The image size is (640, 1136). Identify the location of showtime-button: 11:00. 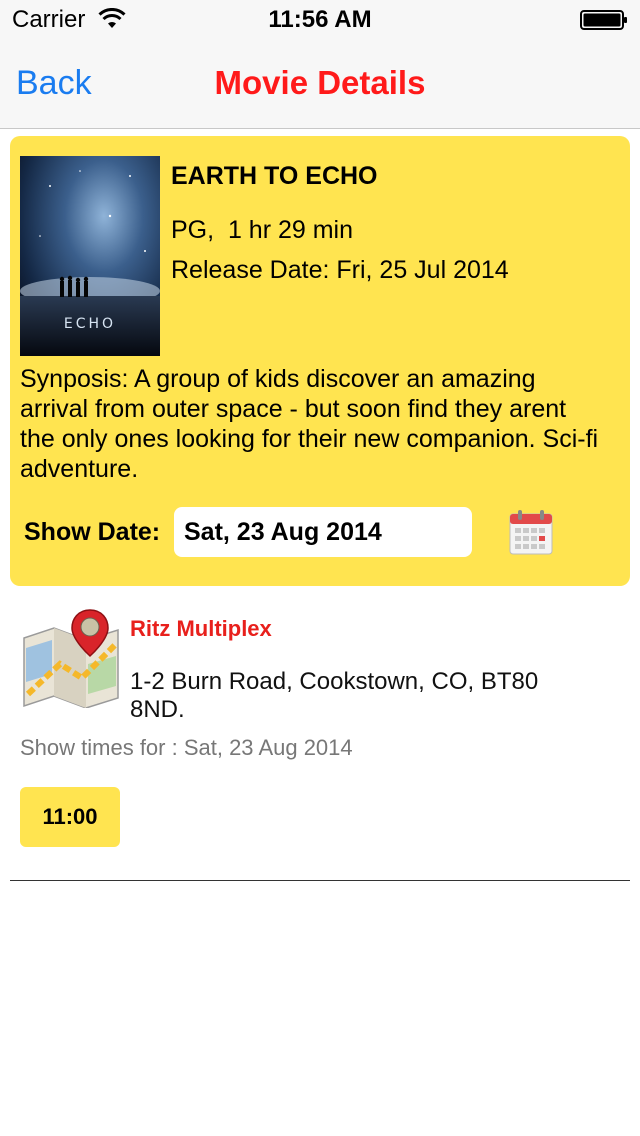
(70, 817).